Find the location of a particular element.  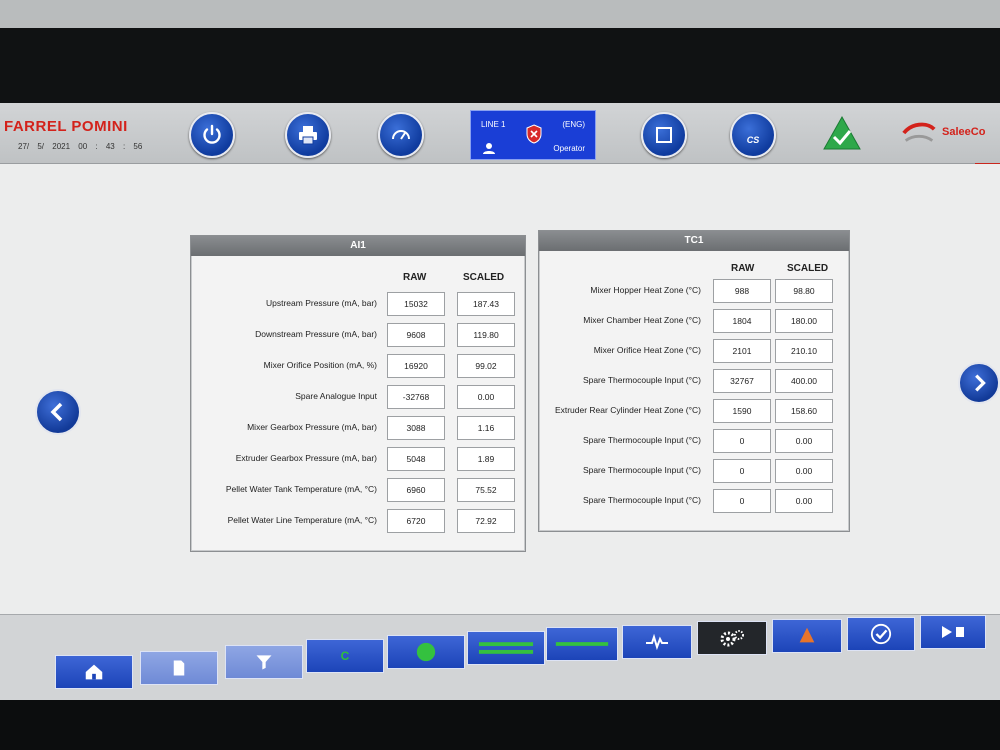

scaled-value-field: 187.43 is located at coordinates (486, 304).